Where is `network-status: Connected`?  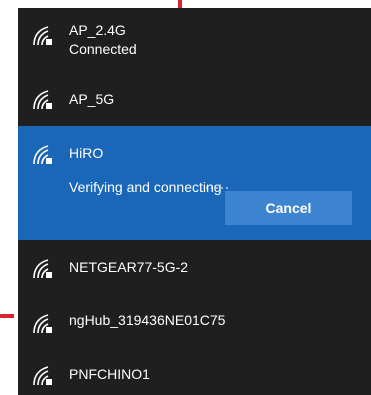
network-status: Connected is located at coordinates (103, 49).